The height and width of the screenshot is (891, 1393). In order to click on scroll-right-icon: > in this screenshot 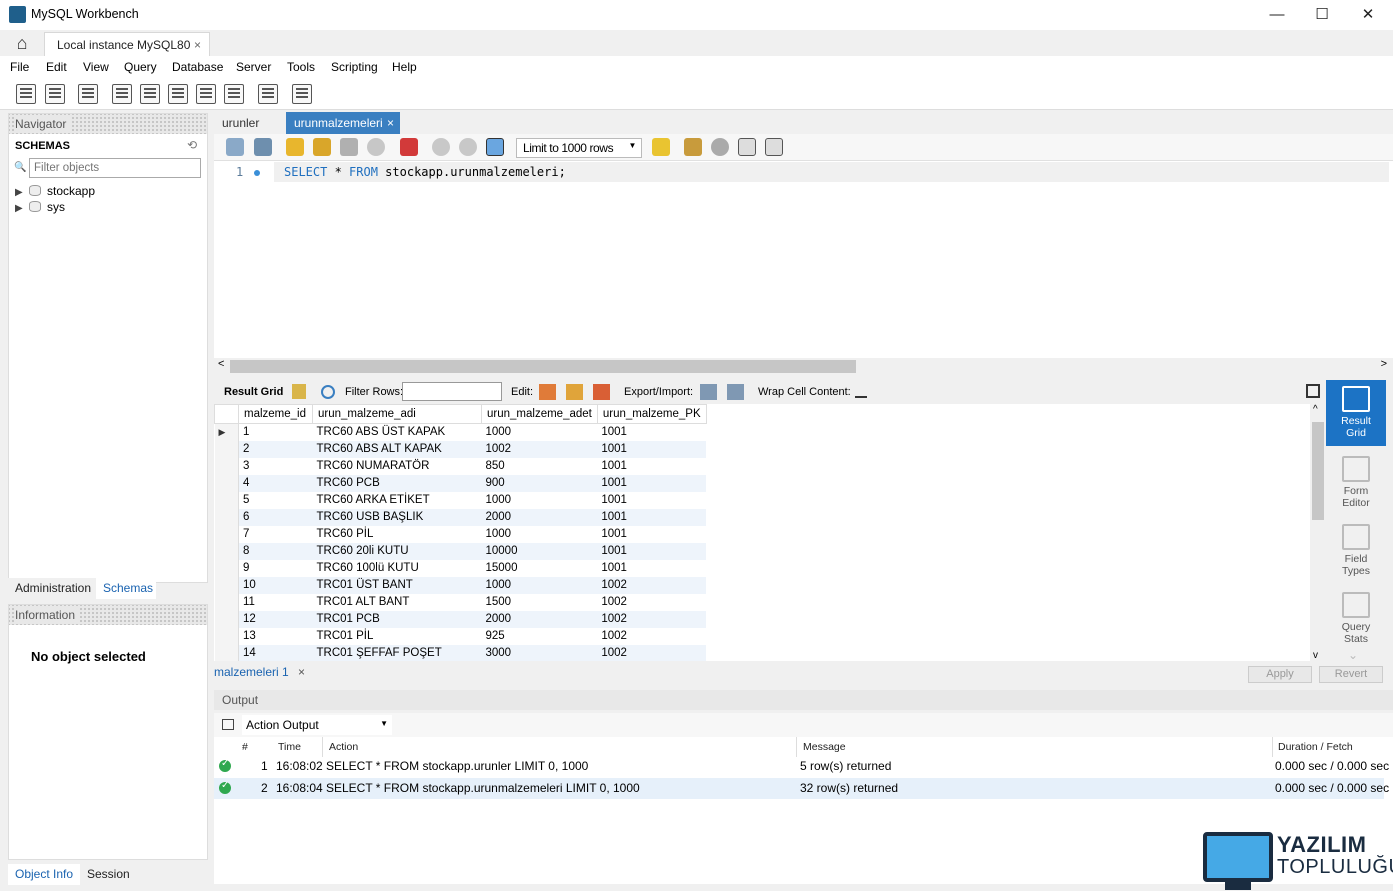, I will do `click(1384, 364)`.